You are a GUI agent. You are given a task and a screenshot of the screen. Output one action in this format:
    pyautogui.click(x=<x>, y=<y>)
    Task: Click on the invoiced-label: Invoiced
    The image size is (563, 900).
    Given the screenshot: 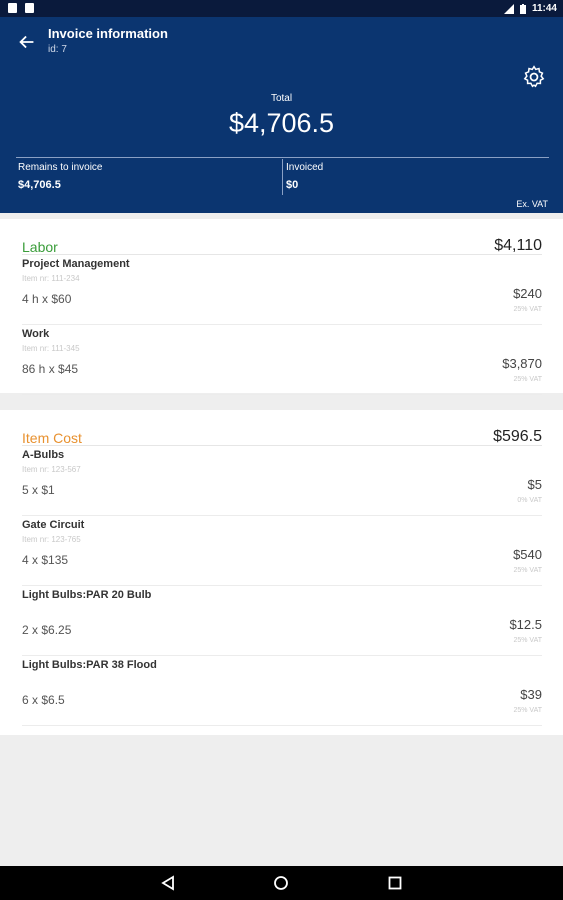 What is the action you would take?
    pyautogui.click(x=305, y=167)
    